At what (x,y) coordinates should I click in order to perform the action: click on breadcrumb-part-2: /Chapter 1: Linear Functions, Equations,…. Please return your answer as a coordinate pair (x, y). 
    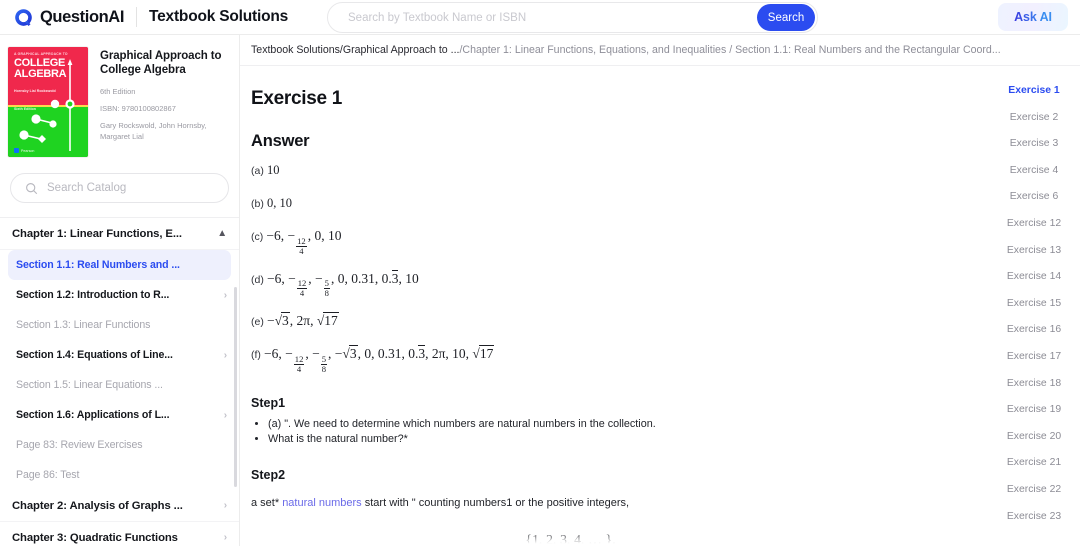
    Looking at the image, I should click on (730, 50).